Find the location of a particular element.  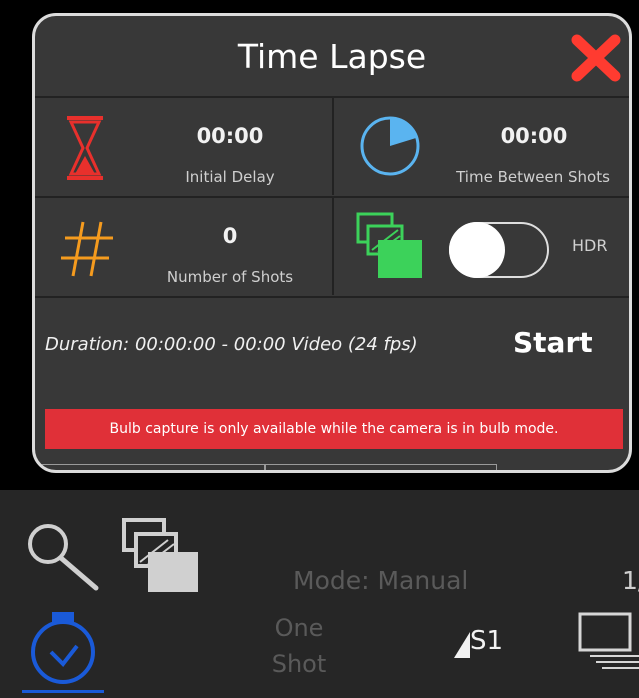

time-between-shots-cell: 00:00 Time Between Shots is located at coordinates (480, 145).